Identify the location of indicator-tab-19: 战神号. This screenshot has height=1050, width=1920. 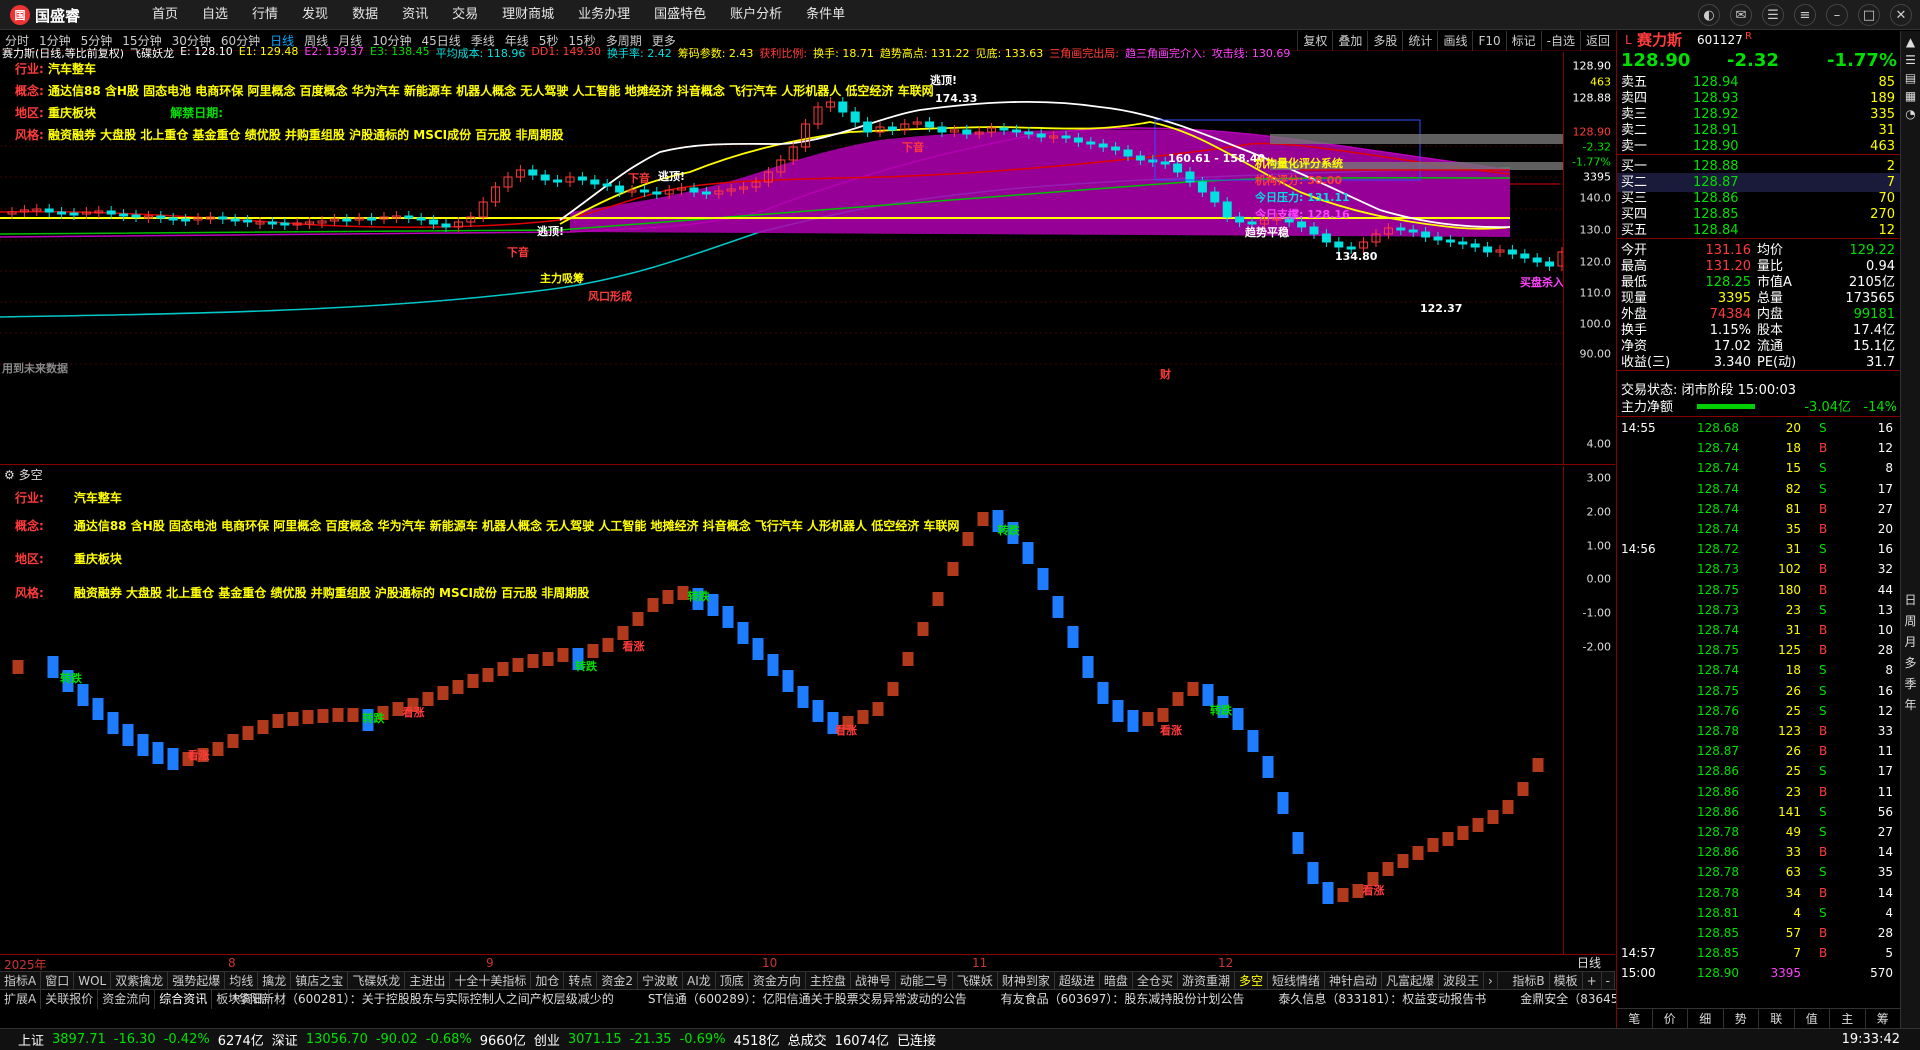
(873, 980).